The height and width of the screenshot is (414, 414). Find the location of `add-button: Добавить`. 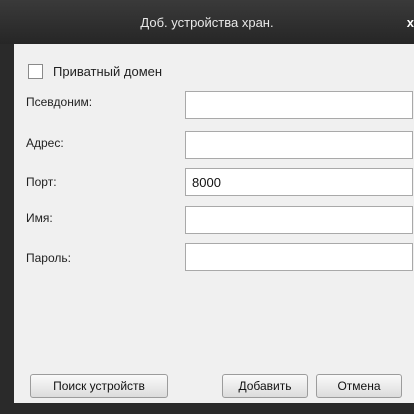

add-button: Добавить is located at coordinates (265, 386).